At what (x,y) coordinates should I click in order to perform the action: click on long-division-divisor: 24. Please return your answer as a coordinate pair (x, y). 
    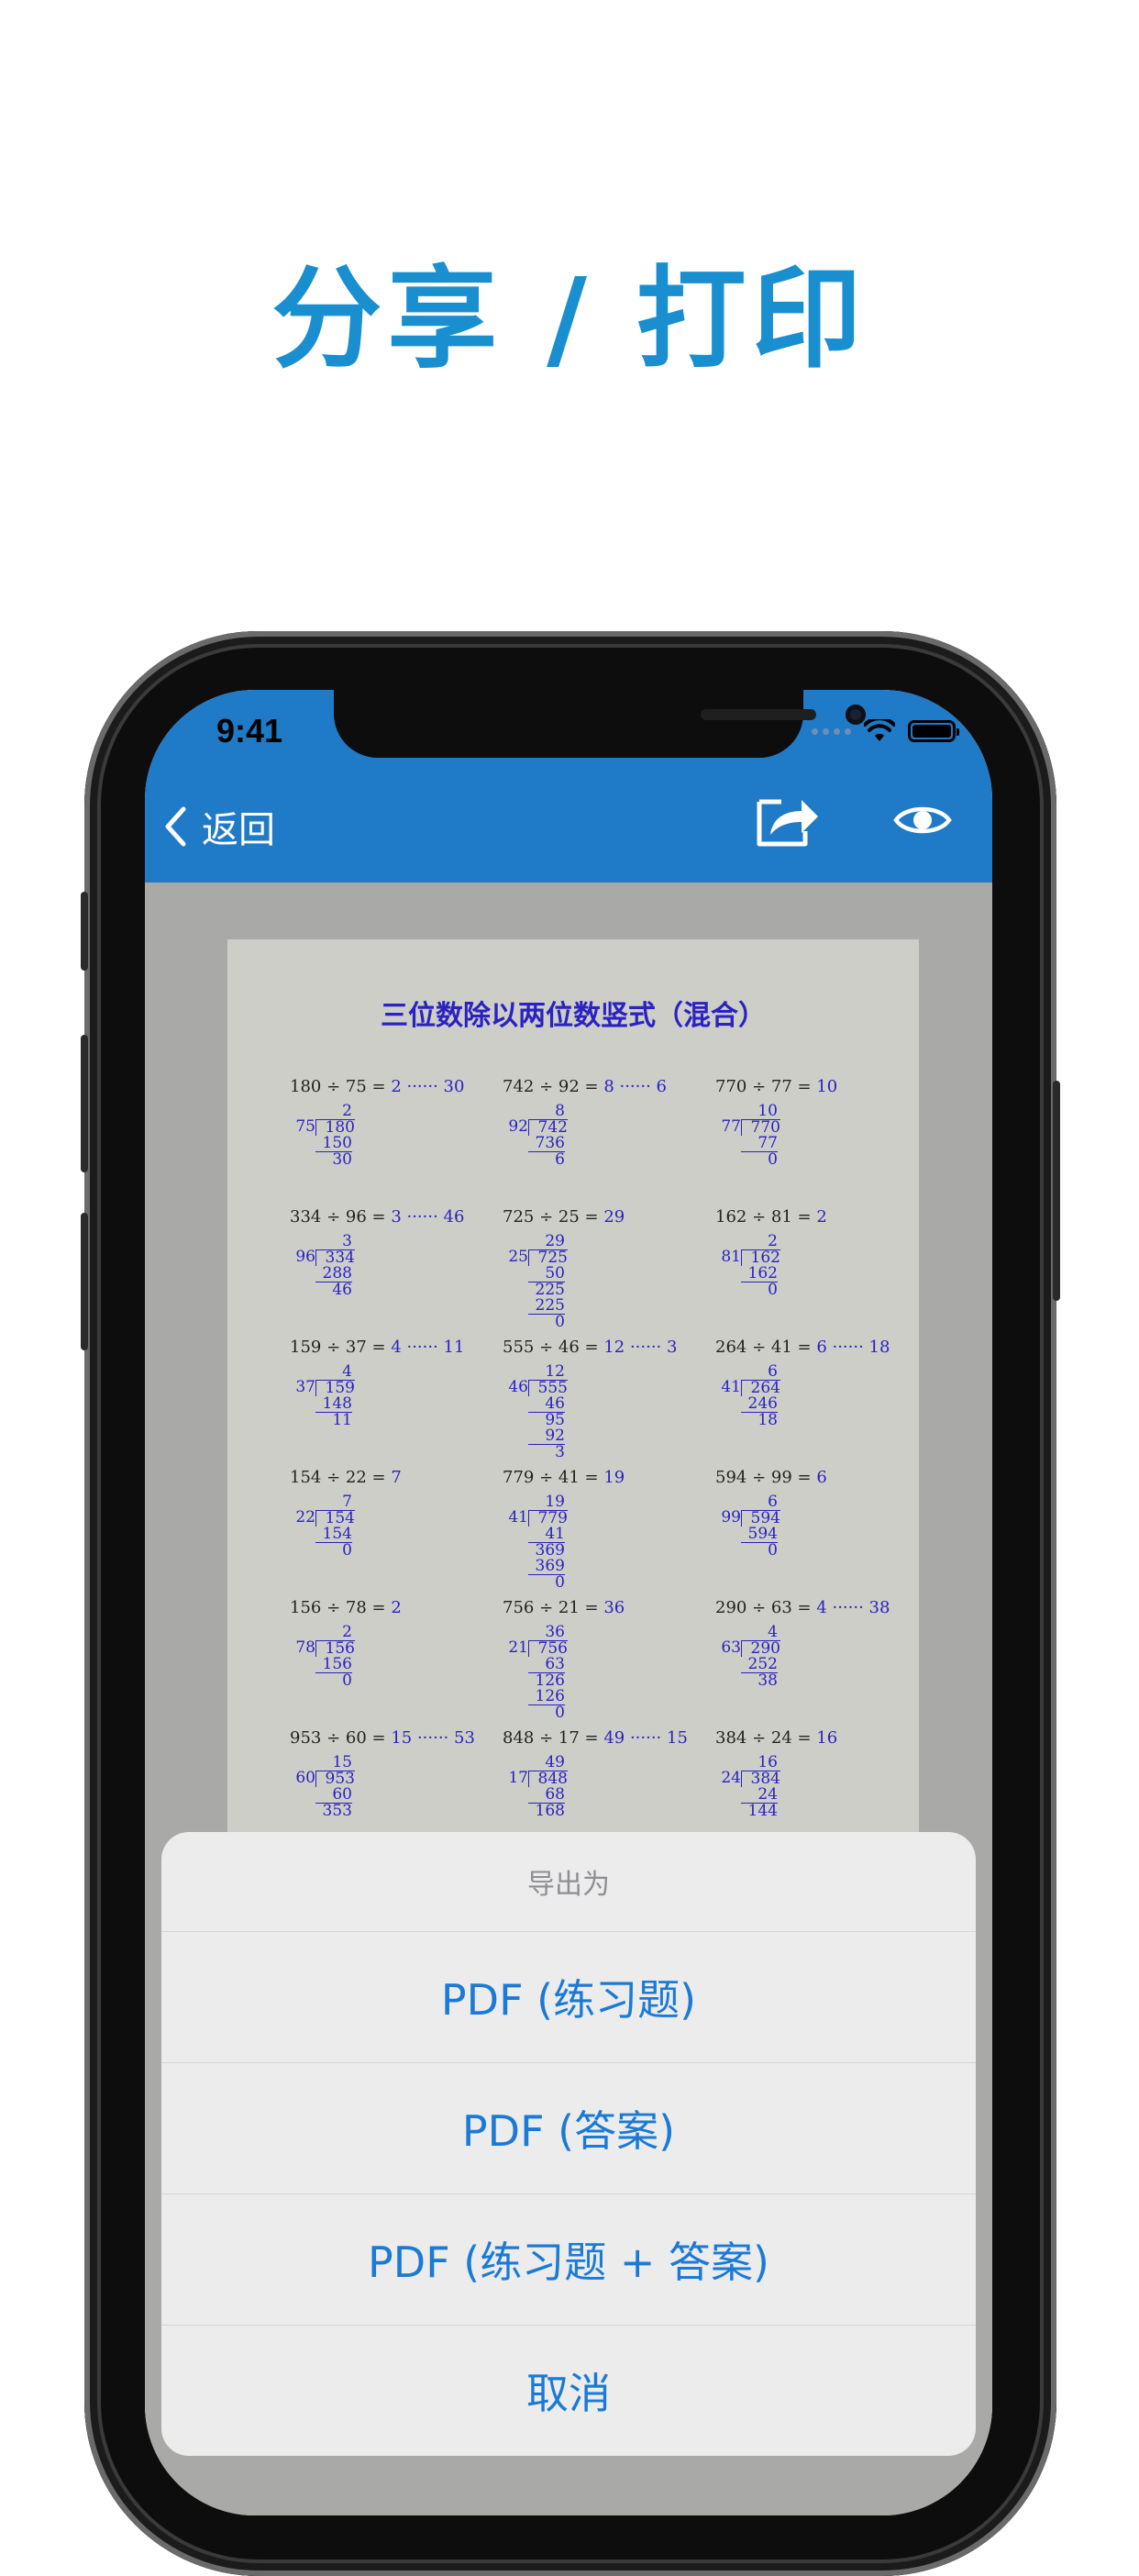
    Looking at the image, I should click on (731, 1778).